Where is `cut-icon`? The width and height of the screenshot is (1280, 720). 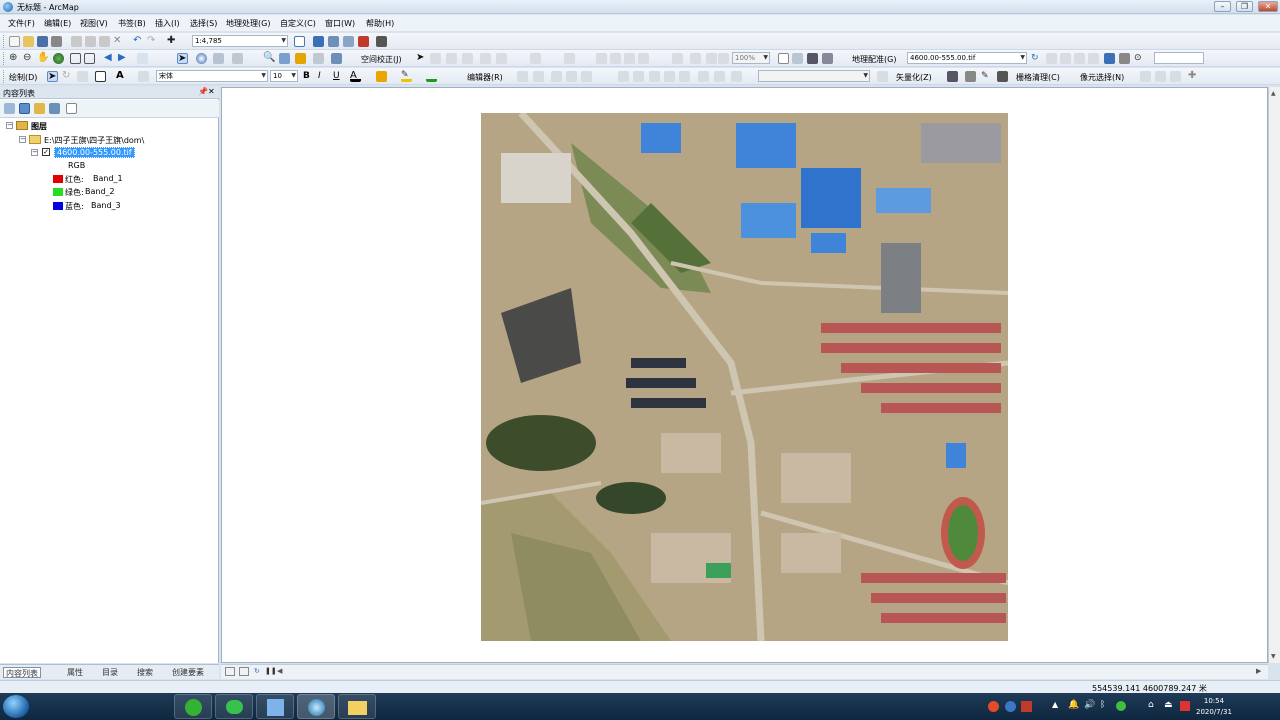 cut-icon is located at coordinates (76, 41).